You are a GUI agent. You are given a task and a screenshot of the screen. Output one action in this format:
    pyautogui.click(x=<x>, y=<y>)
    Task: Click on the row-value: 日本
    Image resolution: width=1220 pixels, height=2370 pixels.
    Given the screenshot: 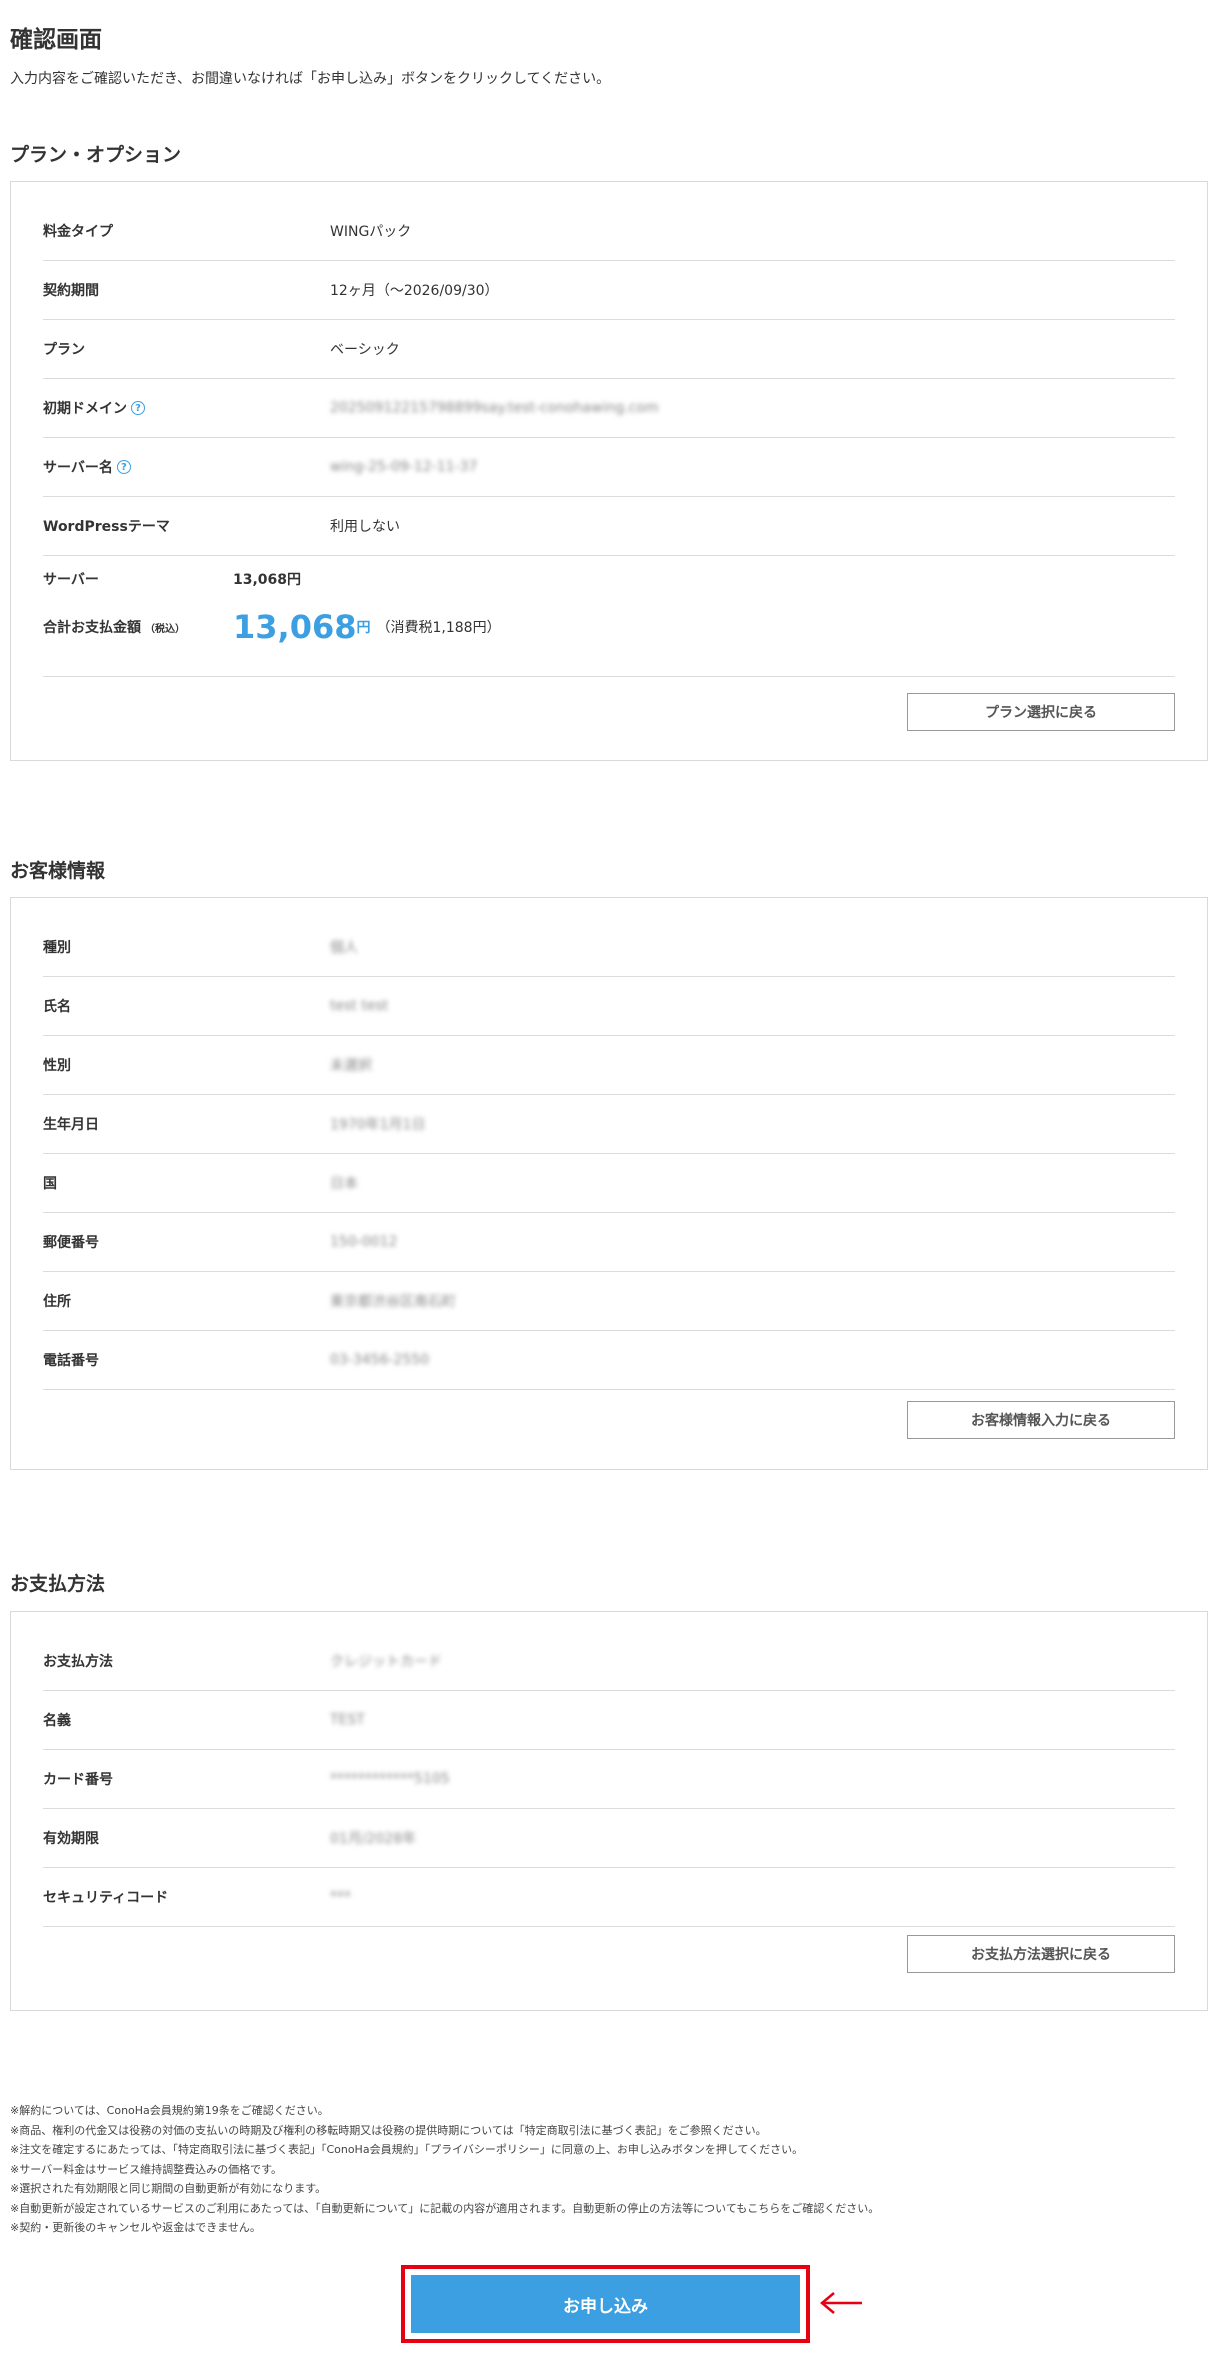 What is the action you would take?
    pyautogui.click(x=344, y=1184)
    